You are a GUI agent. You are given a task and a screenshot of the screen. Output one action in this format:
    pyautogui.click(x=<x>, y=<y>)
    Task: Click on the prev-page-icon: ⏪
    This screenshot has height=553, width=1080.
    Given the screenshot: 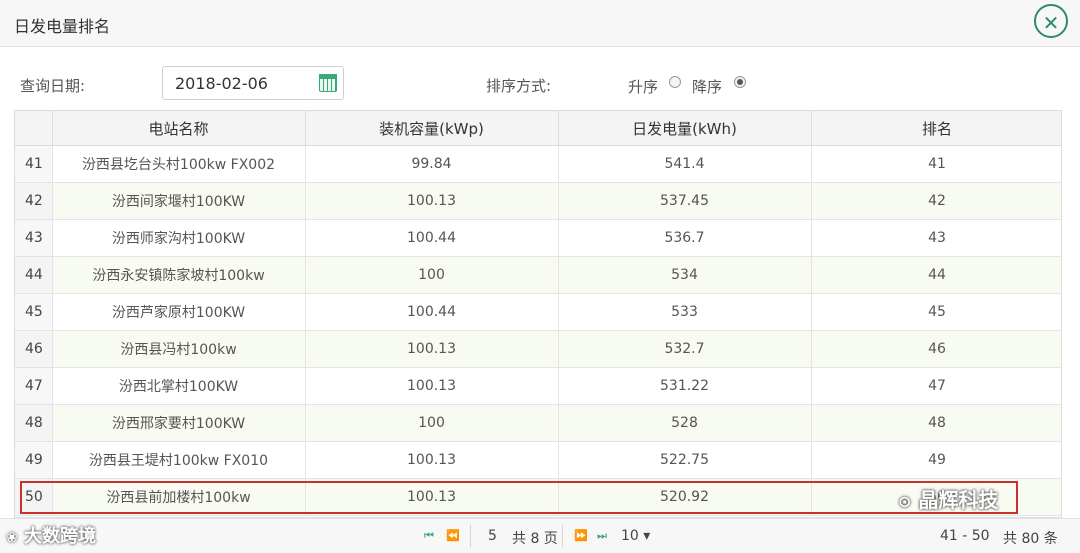 What is the action you would take?
    pyautogui.click(x=453, y=535)
    